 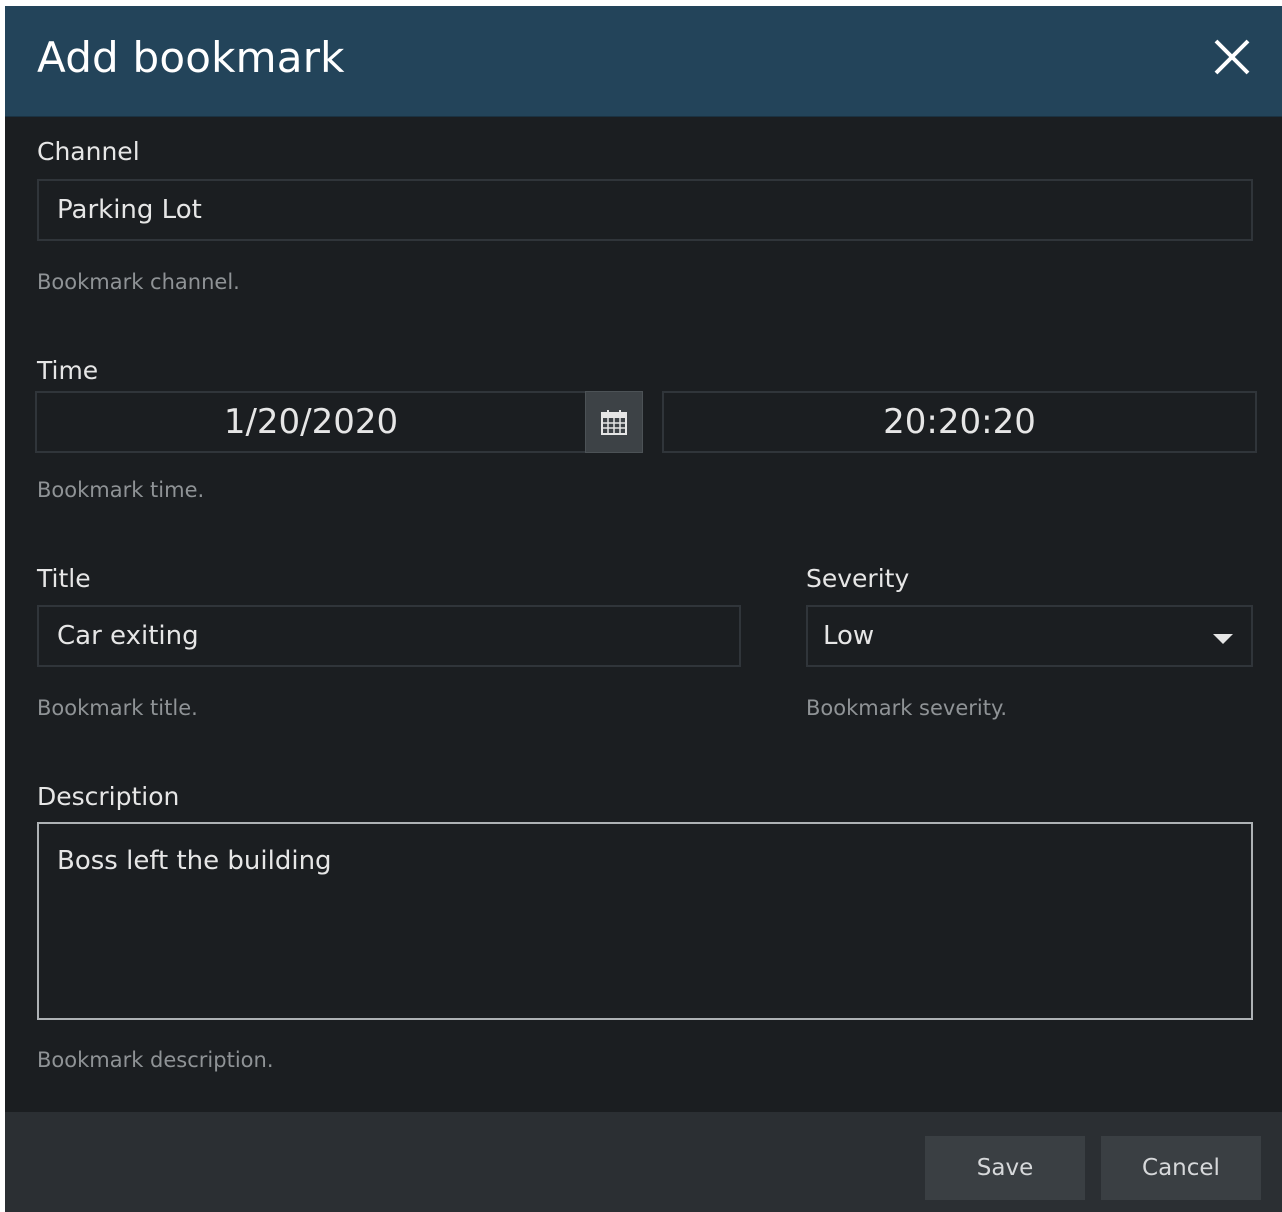 I want to click on cancel-button: Cancel, so click(x=1181, y=1168).